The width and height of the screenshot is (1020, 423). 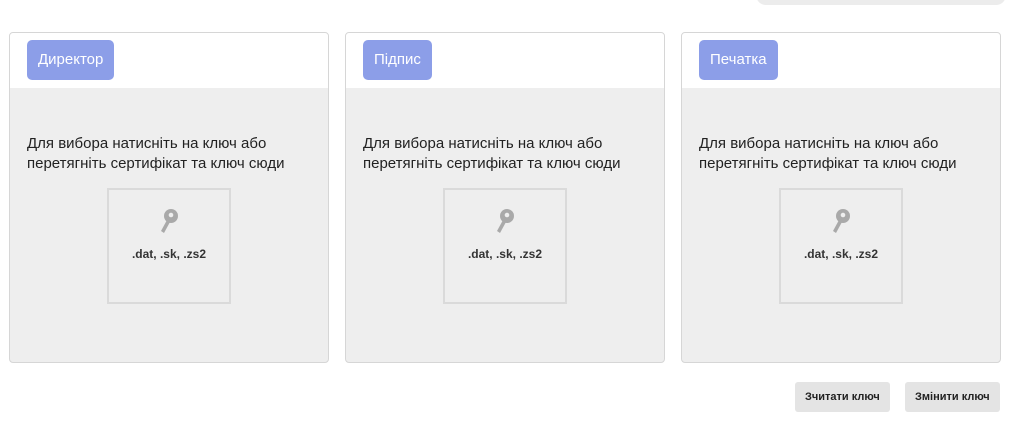 I want to click on panel-tag: Директор, so click(x=71, y=60).